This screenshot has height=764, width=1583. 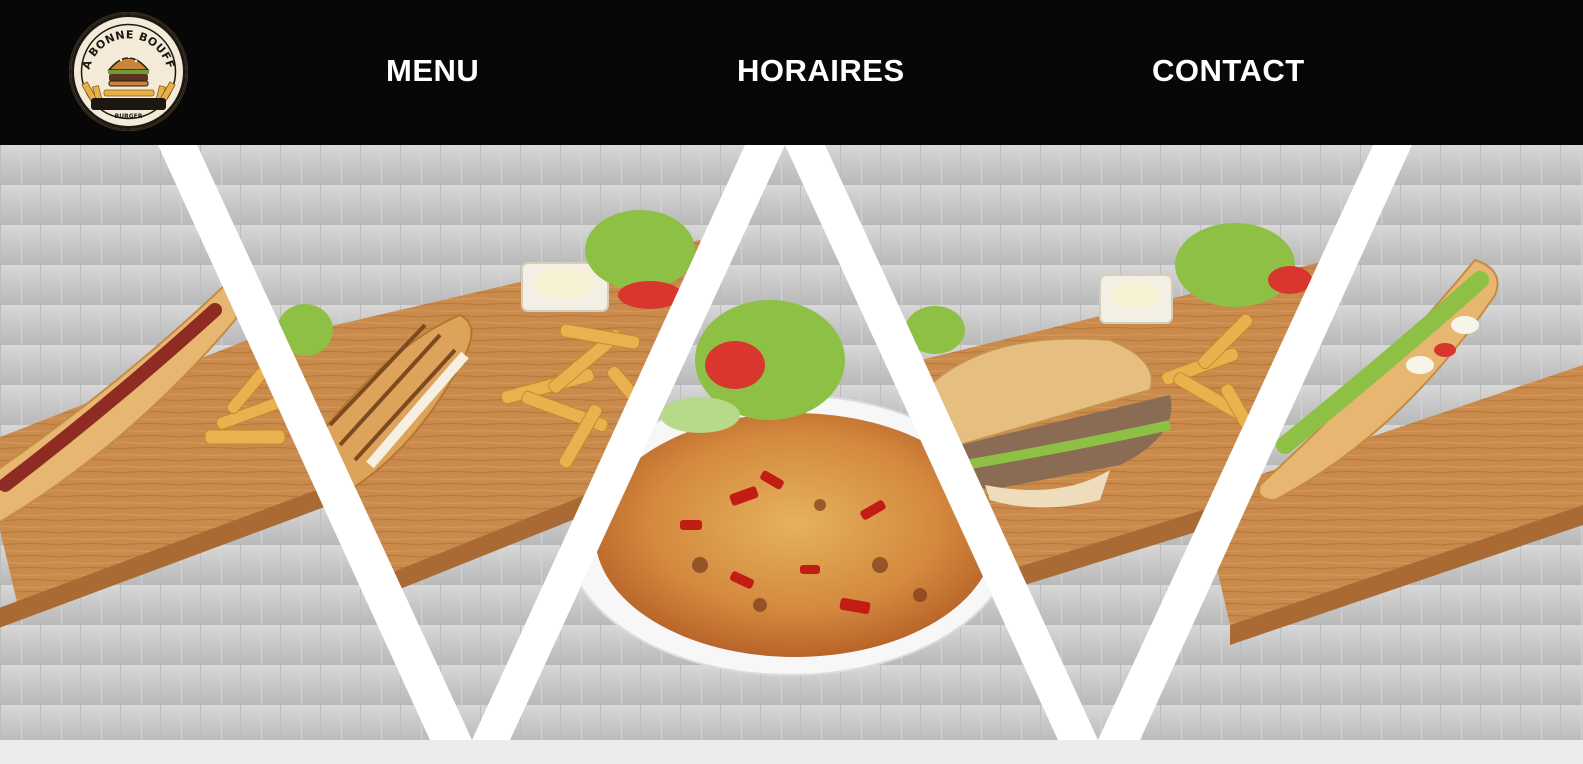 I want to click on nav-horaires-link: HORAIRES, so click(x=821, y=71).